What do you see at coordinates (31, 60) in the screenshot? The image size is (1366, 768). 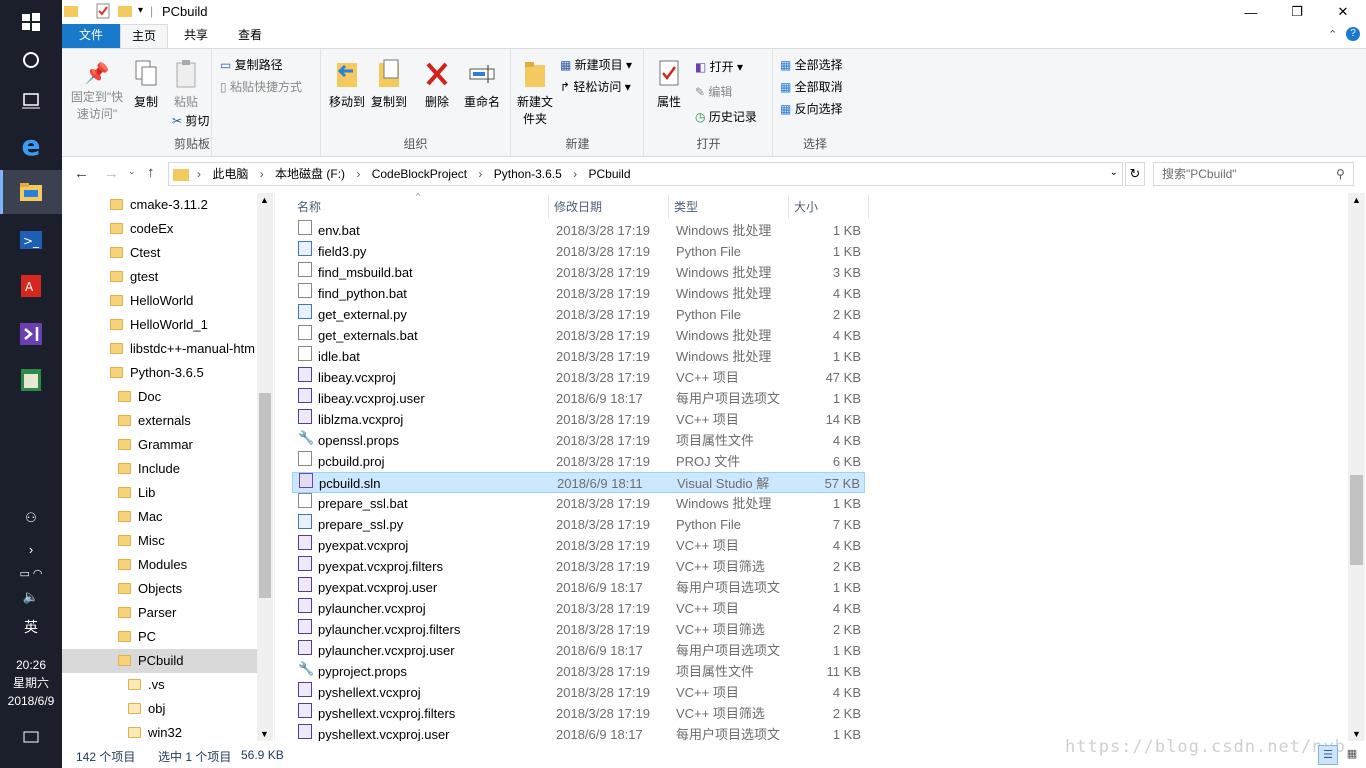 I see `cortana-search-icon` at bounding box center [31, 60].